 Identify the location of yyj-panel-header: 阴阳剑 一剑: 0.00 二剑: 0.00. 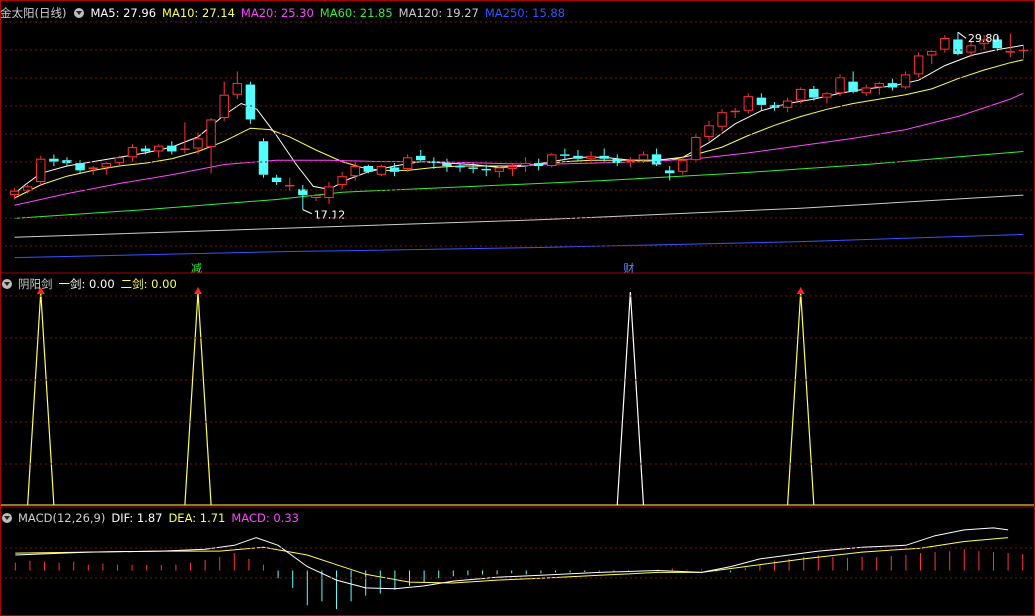
(91, 284).